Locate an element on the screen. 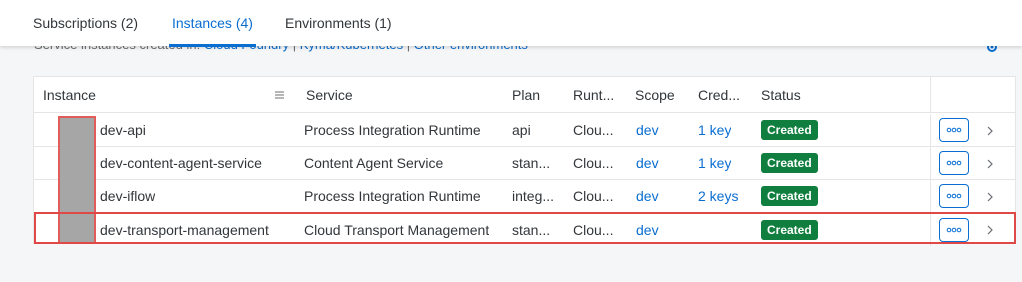 Image resolution: width=1022 pixels, height=282 pixels. column-header-plan: Plan is located at coordinates (526, 94).